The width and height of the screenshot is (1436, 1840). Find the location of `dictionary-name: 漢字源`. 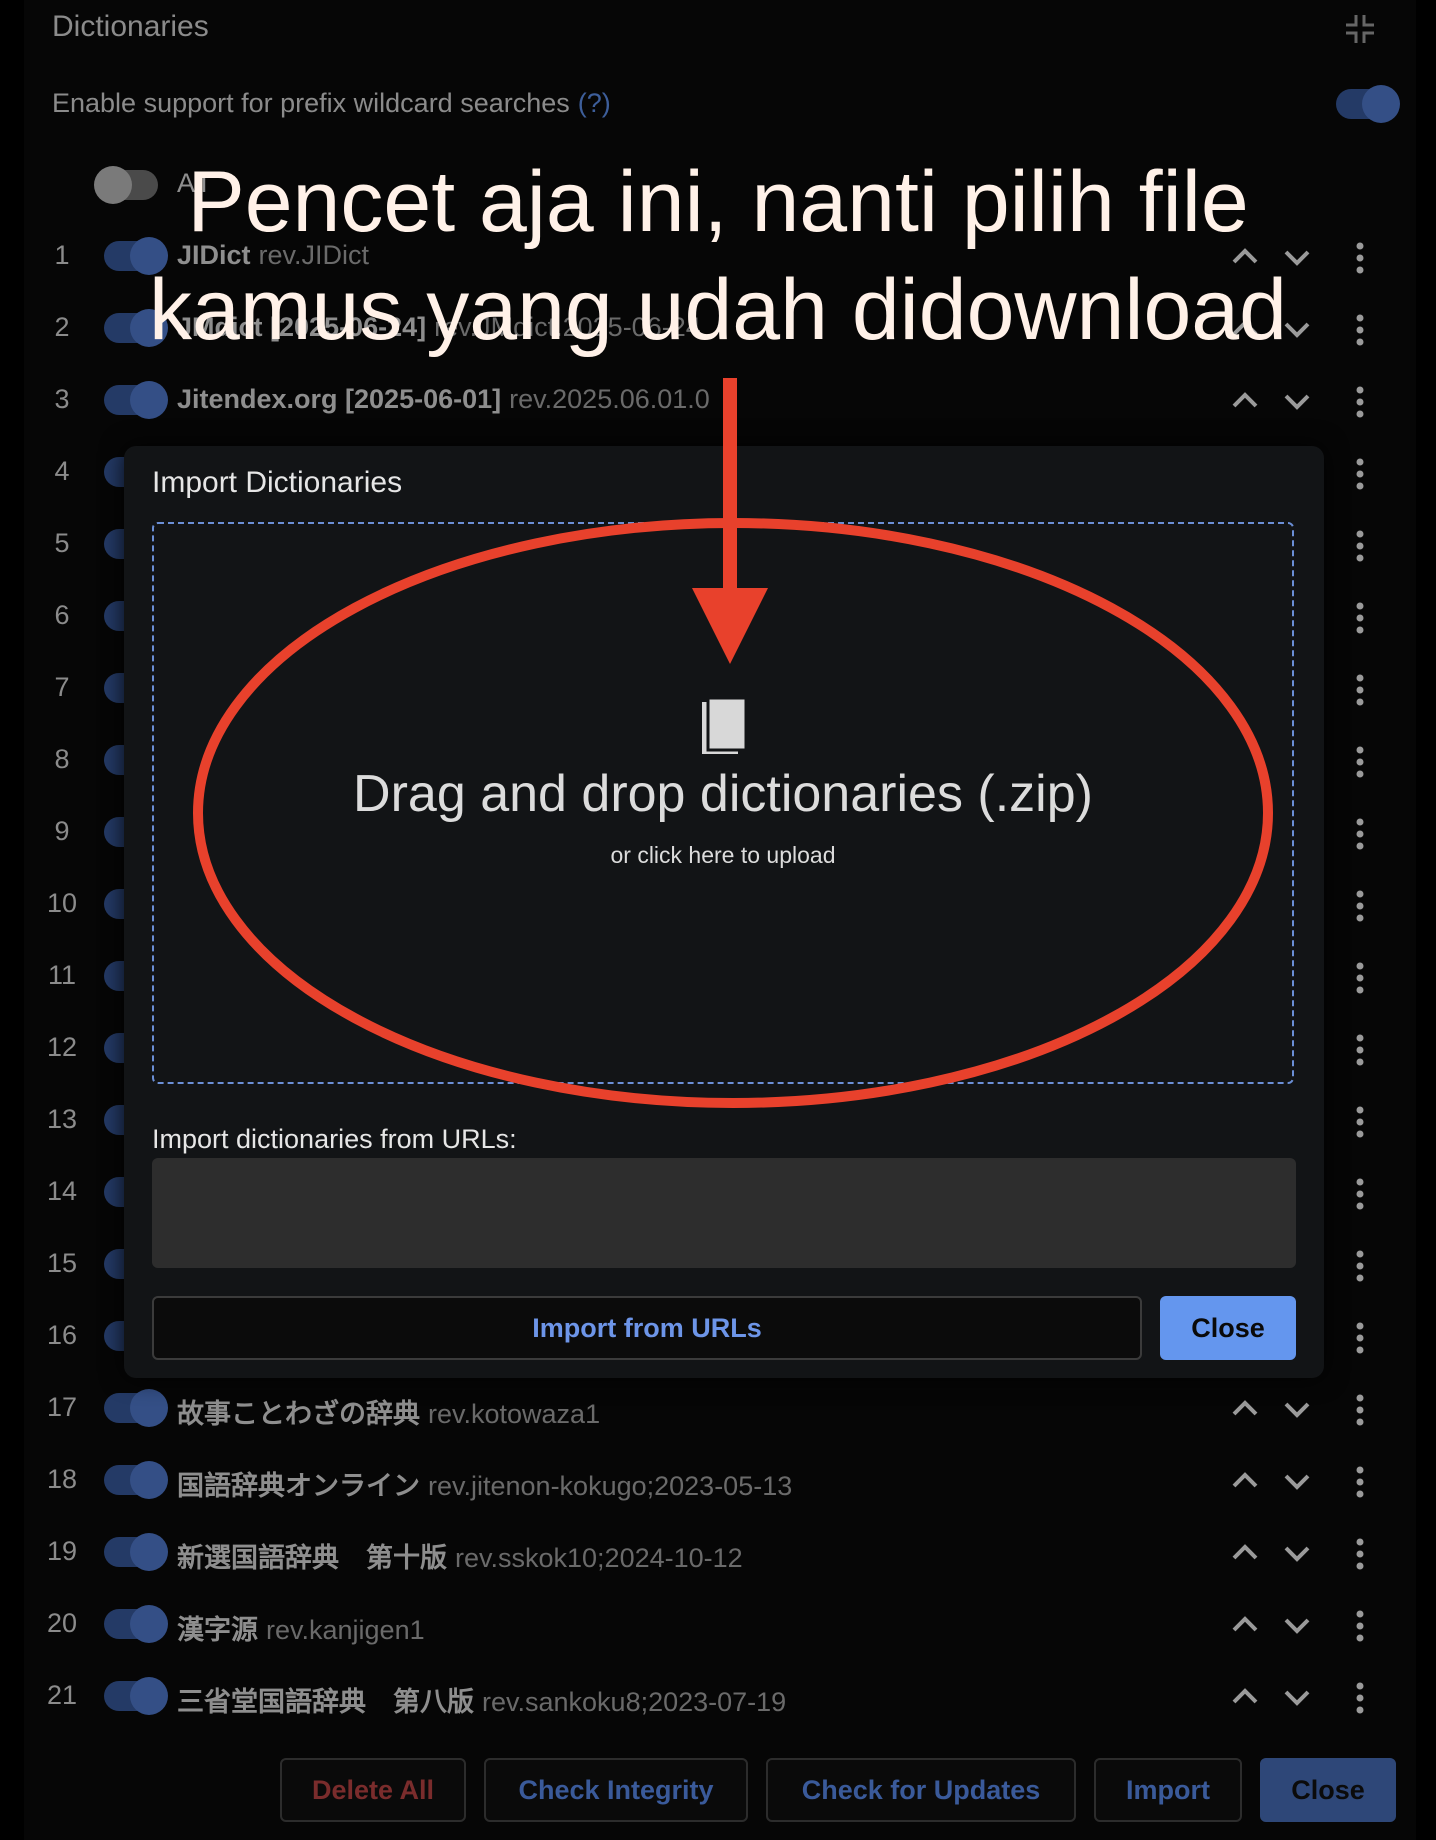

dictionary-name: 漢字源 is located at coordinates (217, 1630).